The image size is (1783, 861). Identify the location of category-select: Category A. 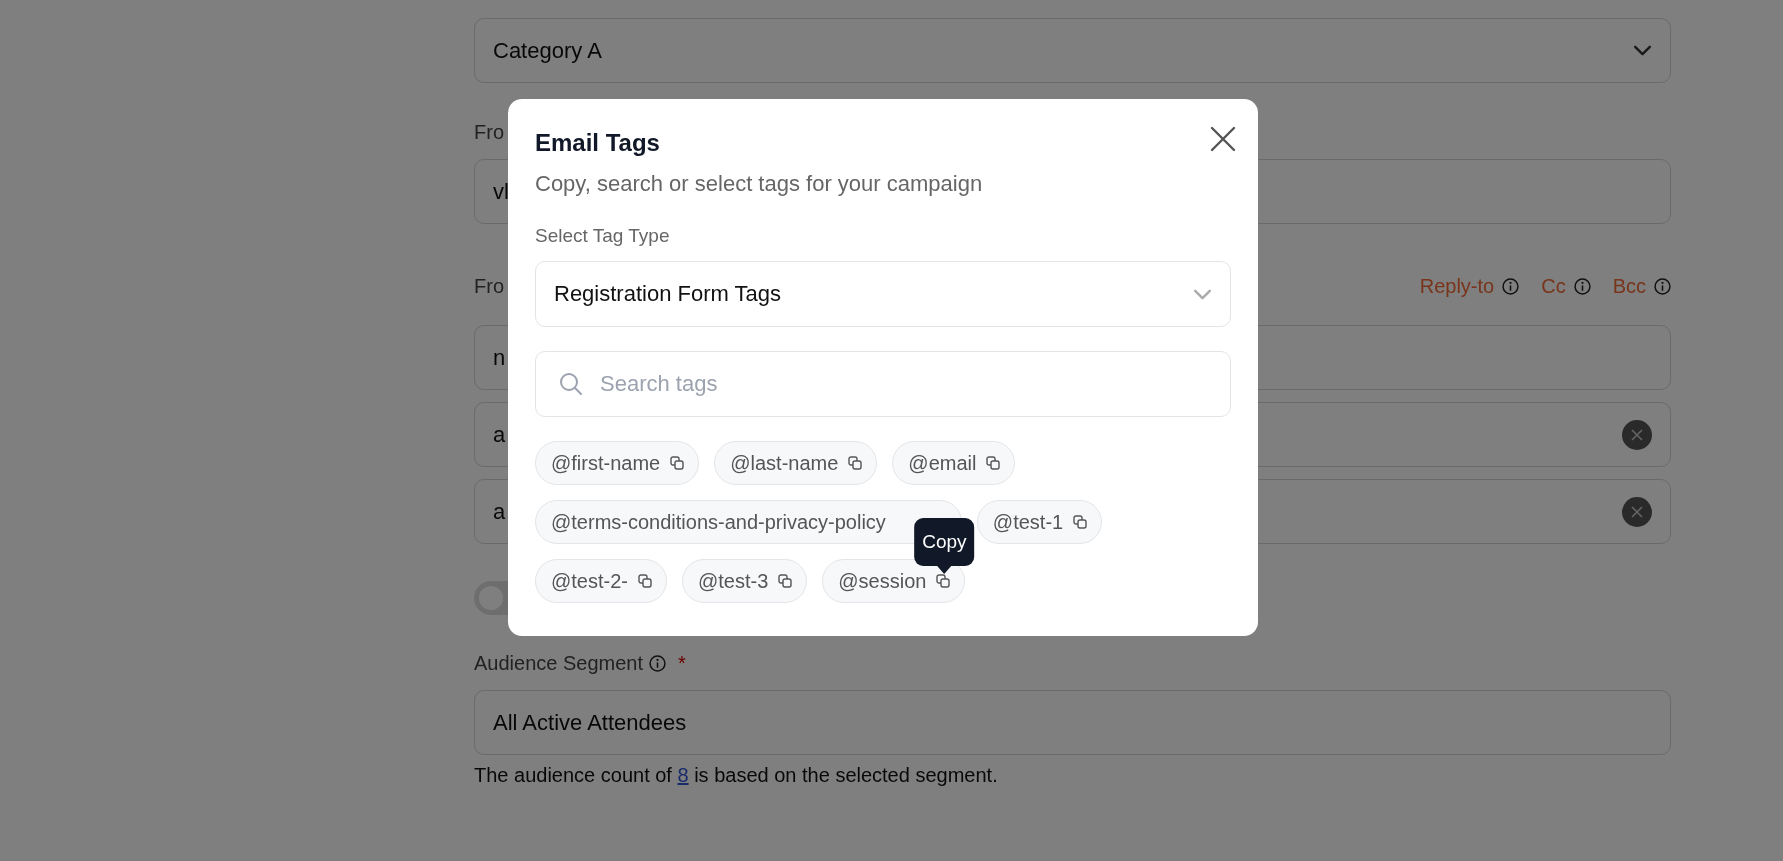
(1072, 50).